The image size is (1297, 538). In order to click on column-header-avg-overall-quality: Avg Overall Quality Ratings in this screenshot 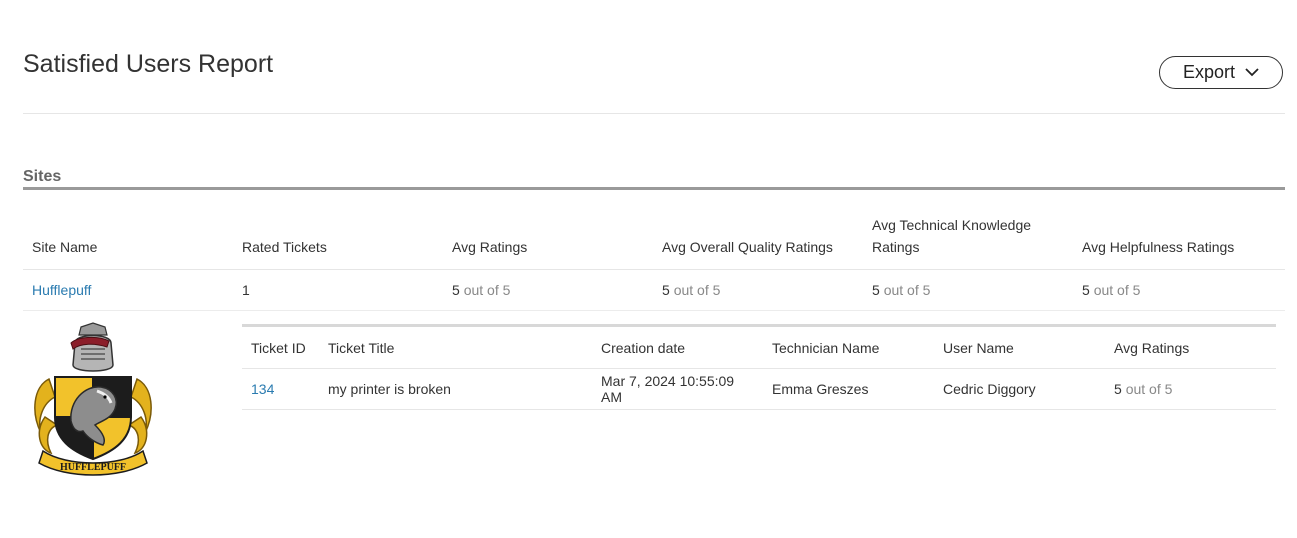, I will do `click(758, 242)`.